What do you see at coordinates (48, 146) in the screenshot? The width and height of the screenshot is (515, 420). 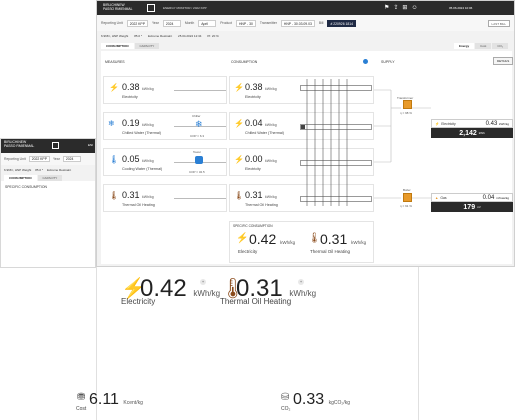 I see `left-topbar: BIRLICHINEW PASSO RMIENMAL ENI` at bounding box center [48, 146].